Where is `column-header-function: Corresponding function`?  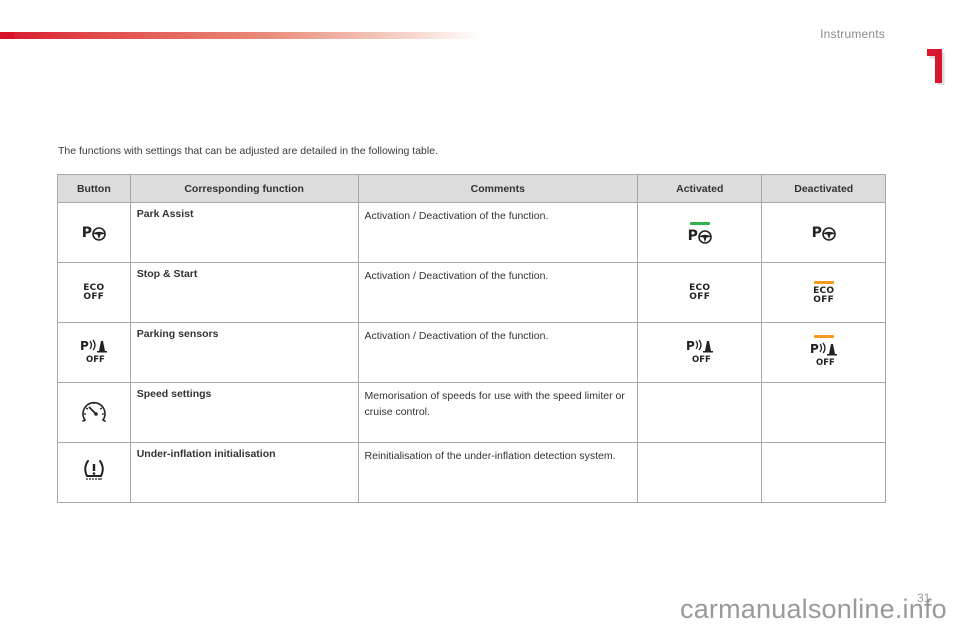
column-header-function: Corresponding function is located at coordinates (244, 188).